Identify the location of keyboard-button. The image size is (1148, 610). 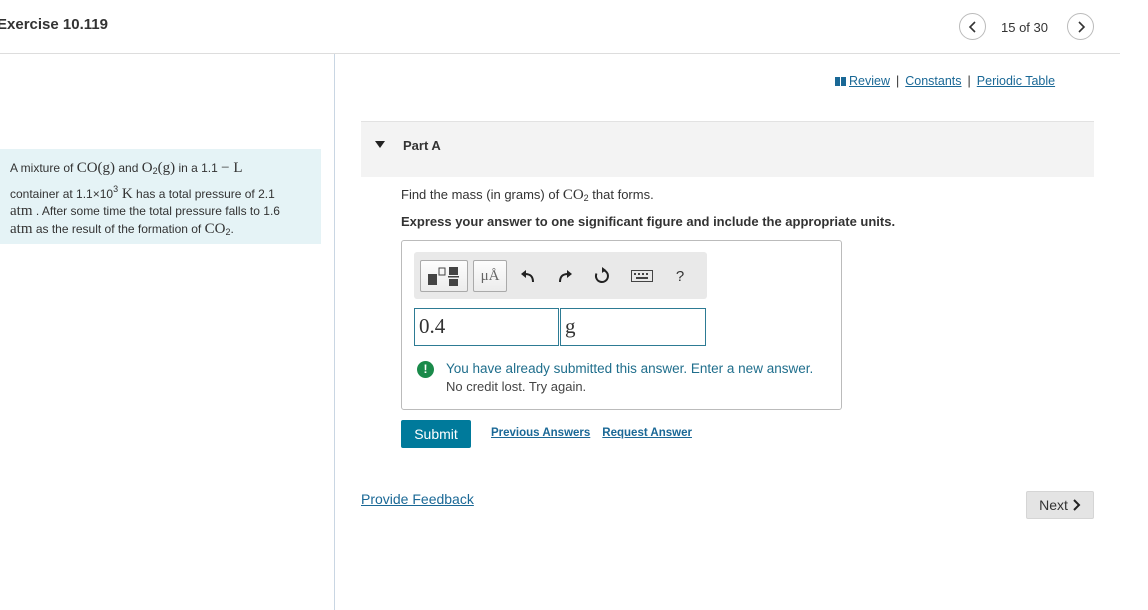
(642, 276).